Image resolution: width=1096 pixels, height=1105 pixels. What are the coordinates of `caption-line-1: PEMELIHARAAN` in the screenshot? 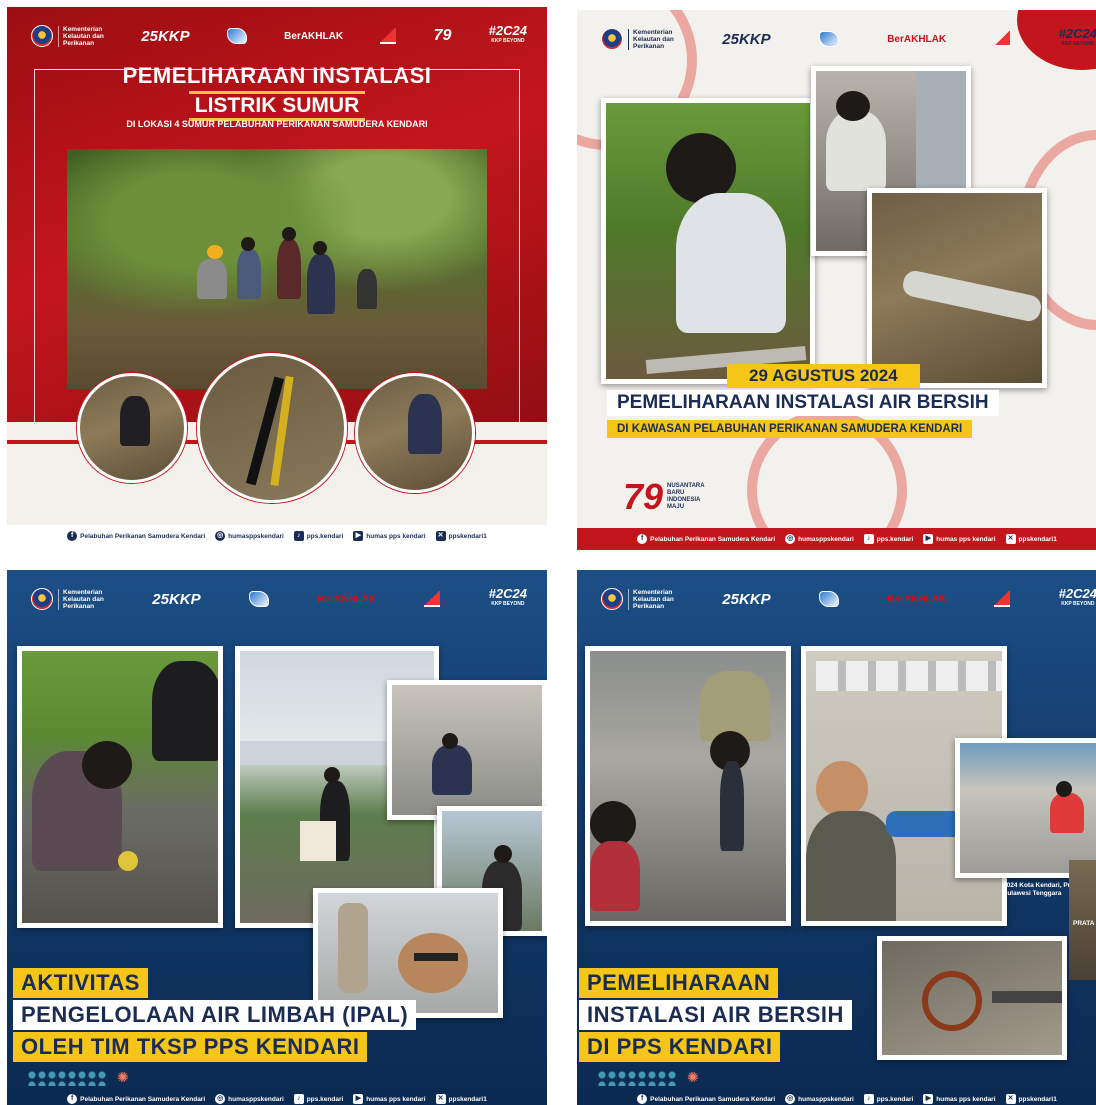 It's located at (679, 983).